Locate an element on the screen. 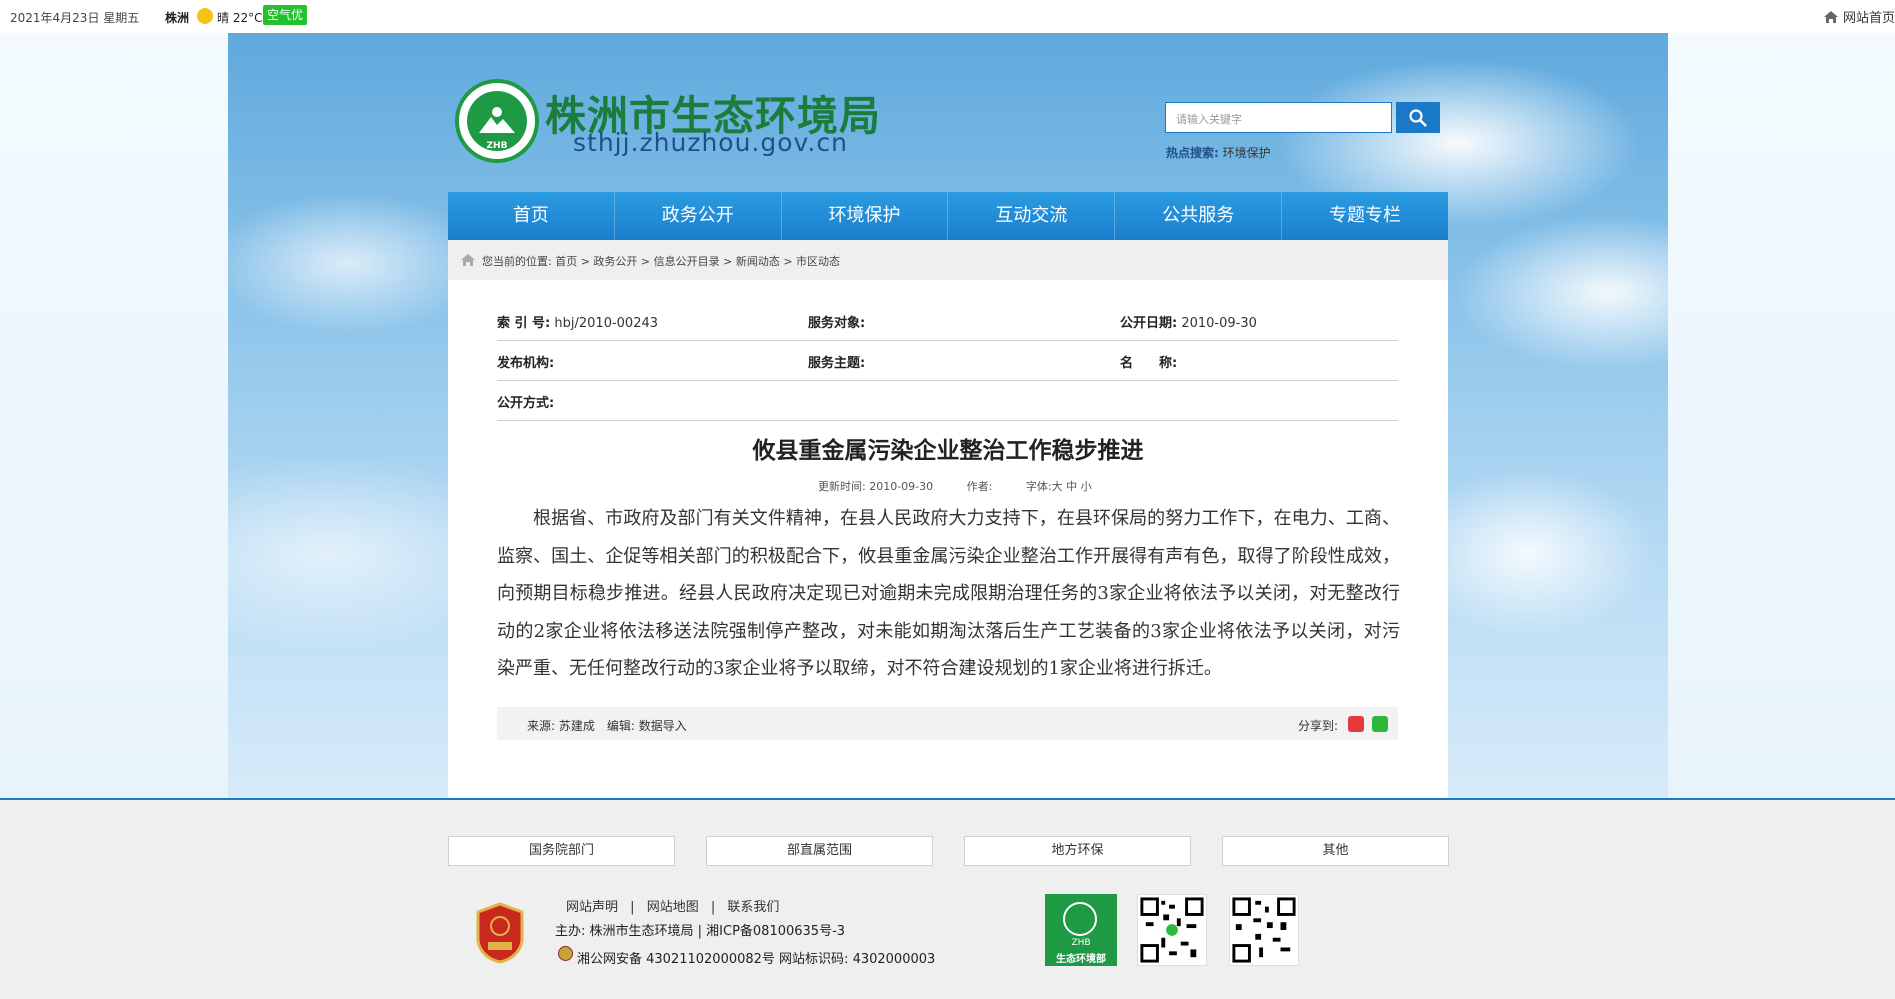 This screenshot has width=1895, height=999. footer-link-sitemap: 网站地图 is located at coordinates (673, 907).